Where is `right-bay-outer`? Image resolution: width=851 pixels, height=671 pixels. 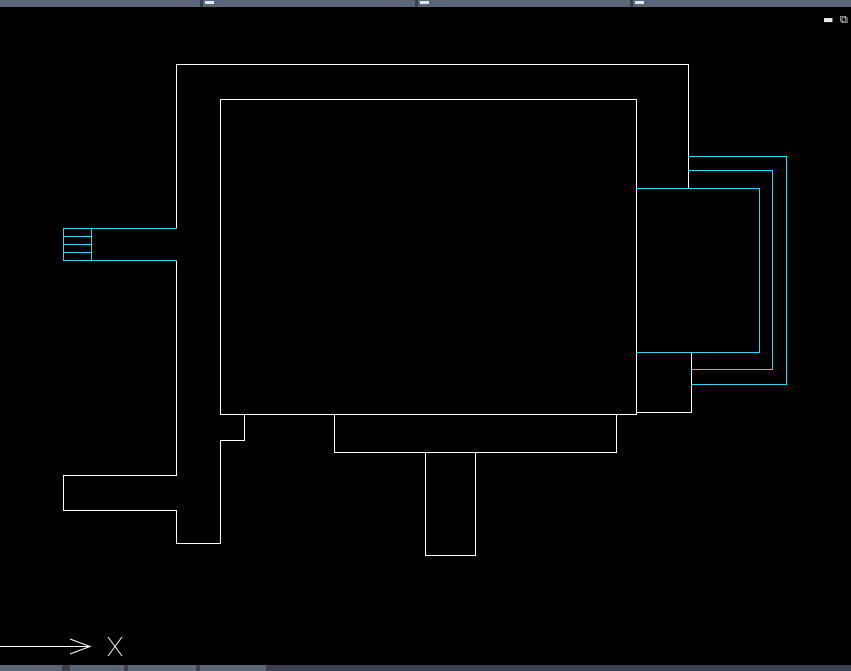 right-bay-outer is located at coordinates (737, 270).